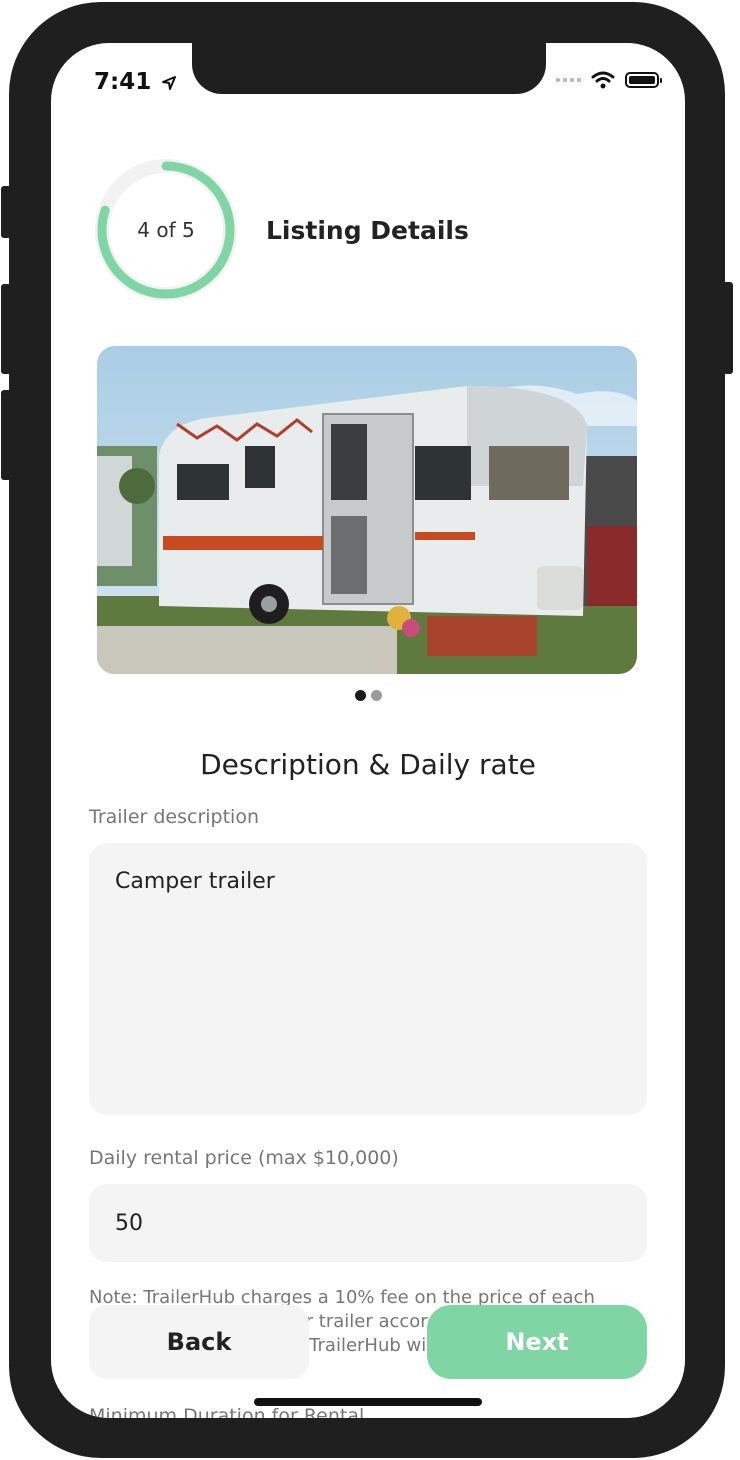 The width and height of the screenshot is (740, 1460). What do you see at coordinates (368, 695) in the screenshot?
I see `carousel-pagination` at bounding box center [368, 695].